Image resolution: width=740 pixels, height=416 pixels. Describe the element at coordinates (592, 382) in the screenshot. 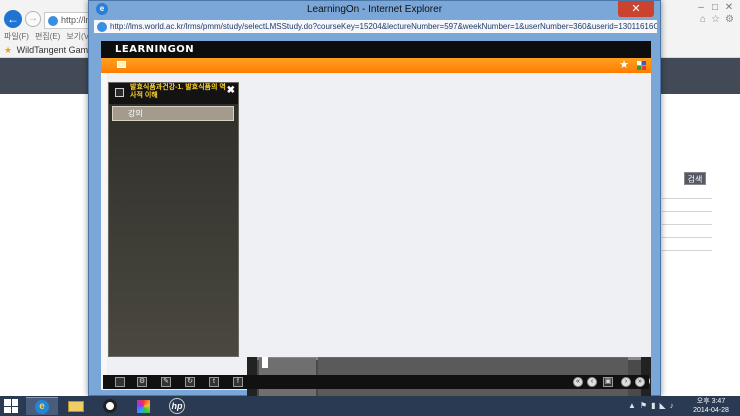

I see `previous-icon: ‹` at that location.